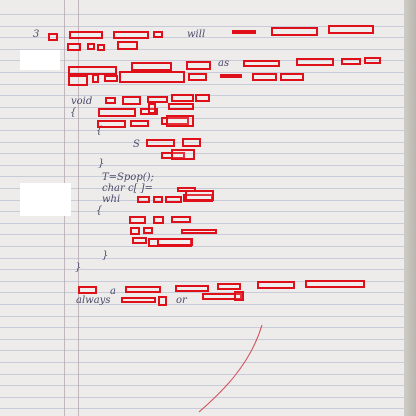  I want to click on pen-stroke-drawing, so click(230, 368).